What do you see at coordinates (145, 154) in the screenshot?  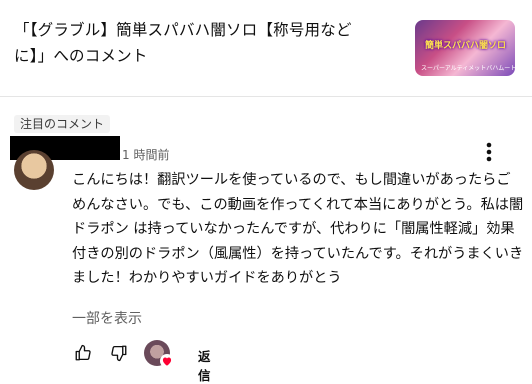 I see `comment-timestamp: 1 時間前` at bounding box center [145, 154].